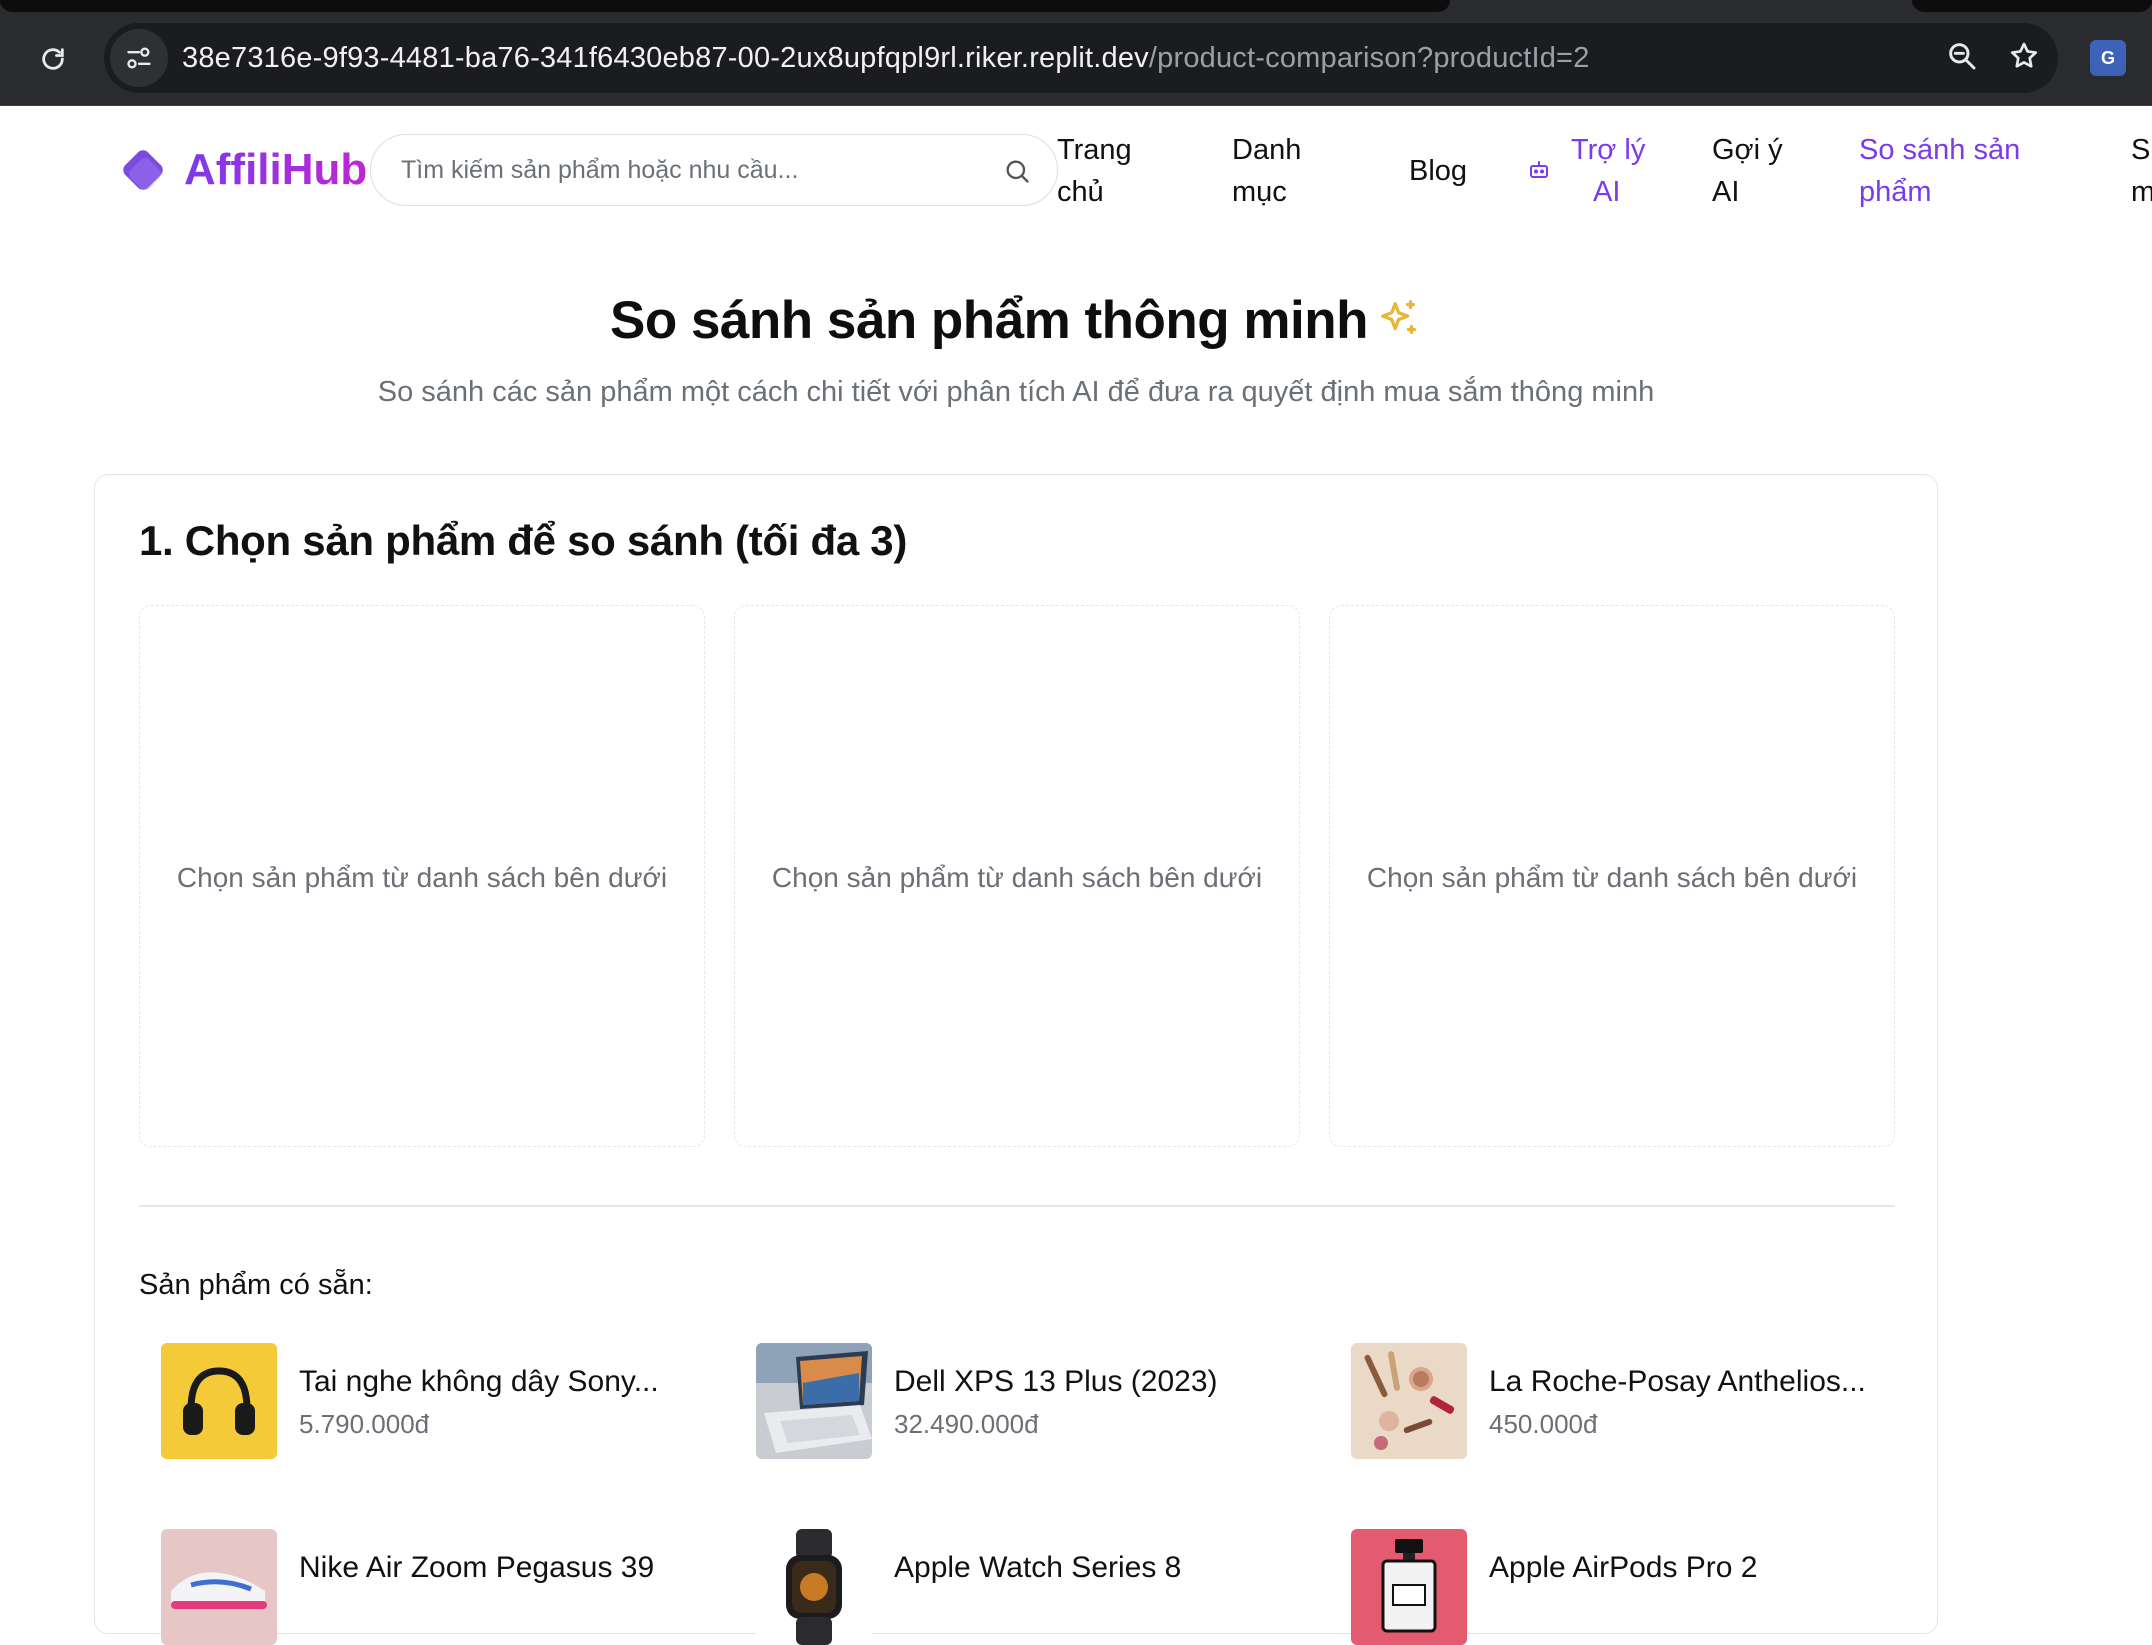 The width and height of the screenshot is (2152, 1645). What do you see at coordinates (1747, 171) in the screenshot?
I see `nav-ai-suggest: Gợi ý AI` at bounding box center [1747, 171].